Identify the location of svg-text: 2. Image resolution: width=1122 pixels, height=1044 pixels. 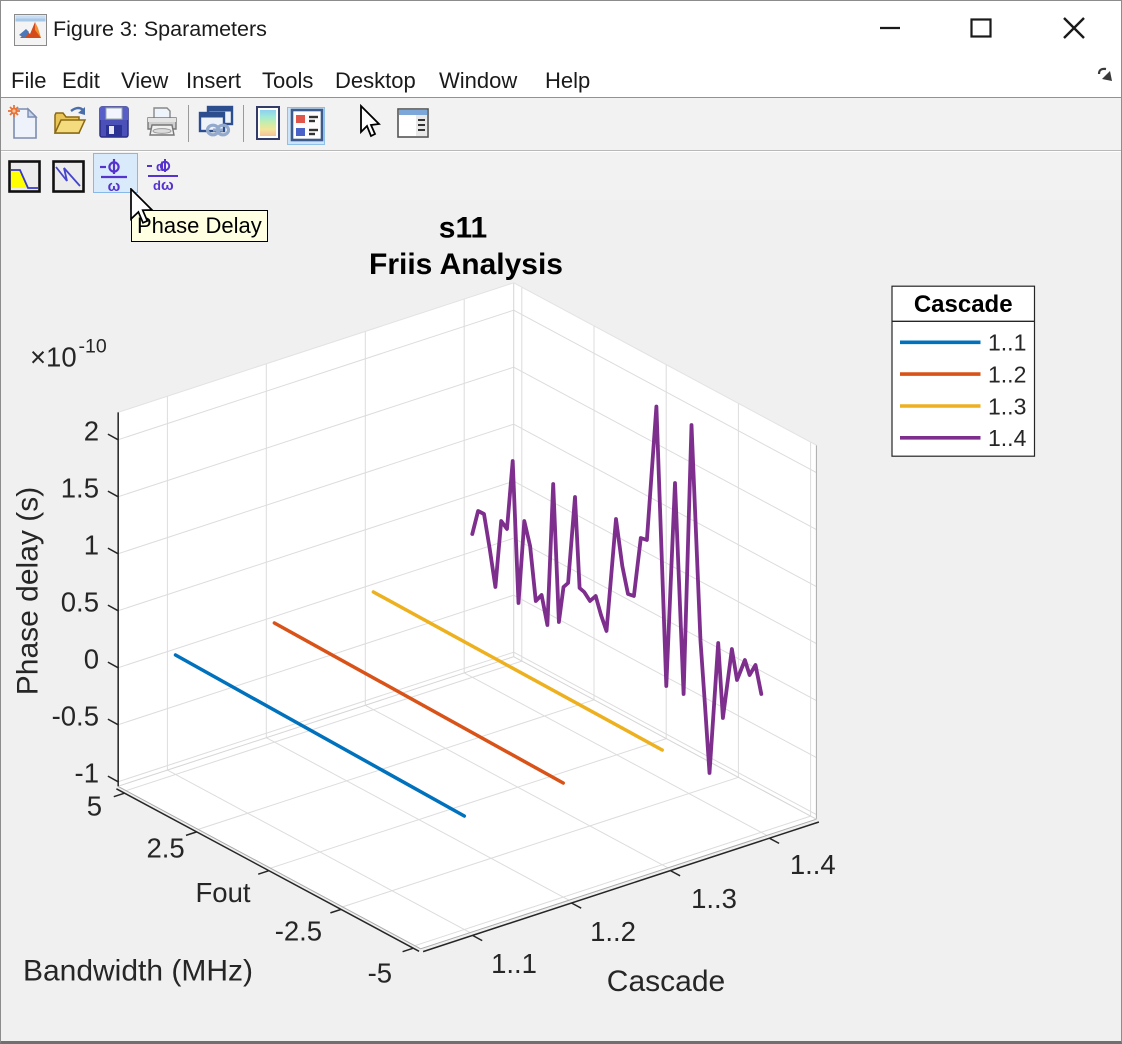
(91, 431).